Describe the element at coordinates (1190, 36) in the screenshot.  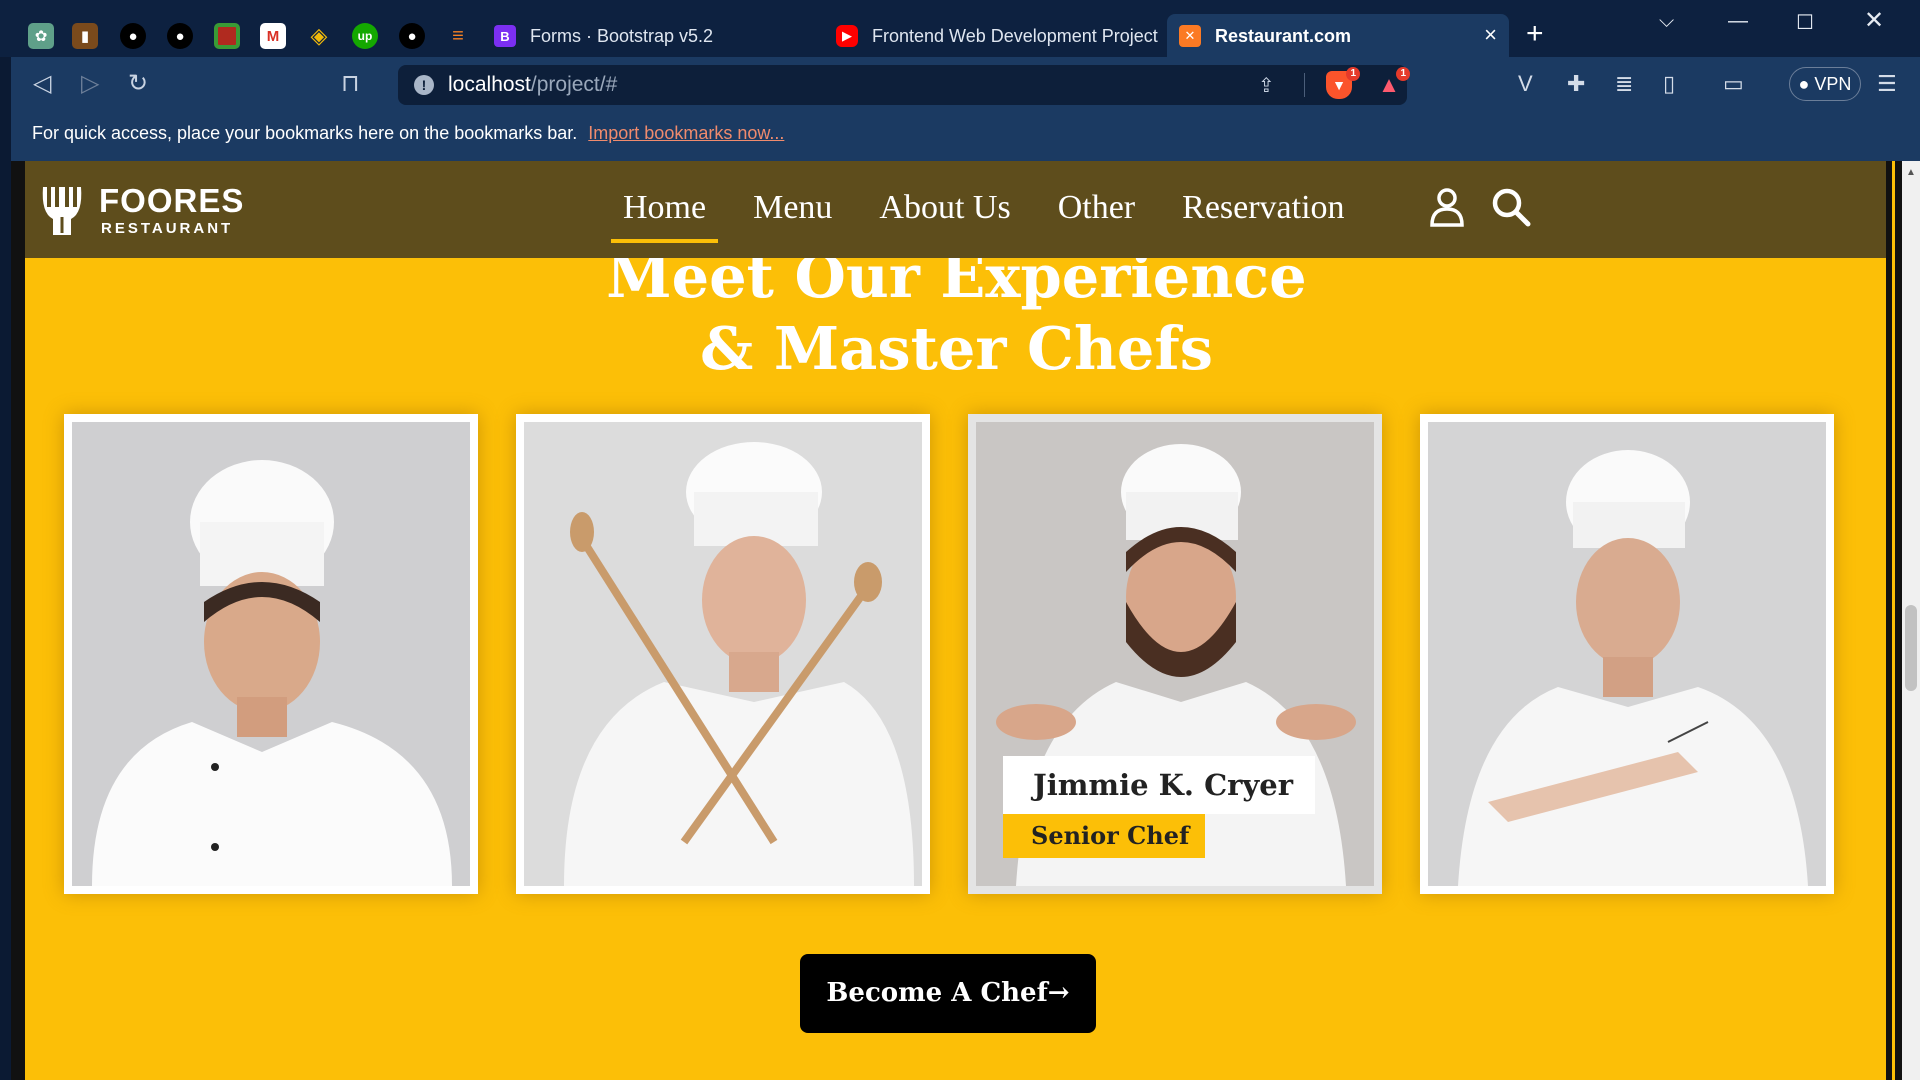
I see `xampp-icon: ✕` at that location.